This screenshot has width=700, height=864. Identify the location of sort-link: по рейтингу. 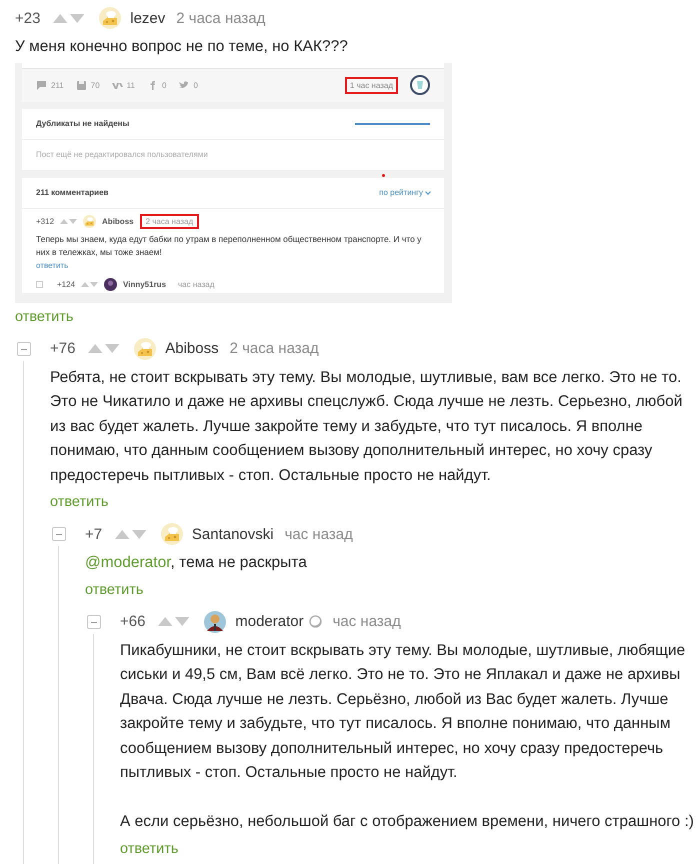
(404, 192).